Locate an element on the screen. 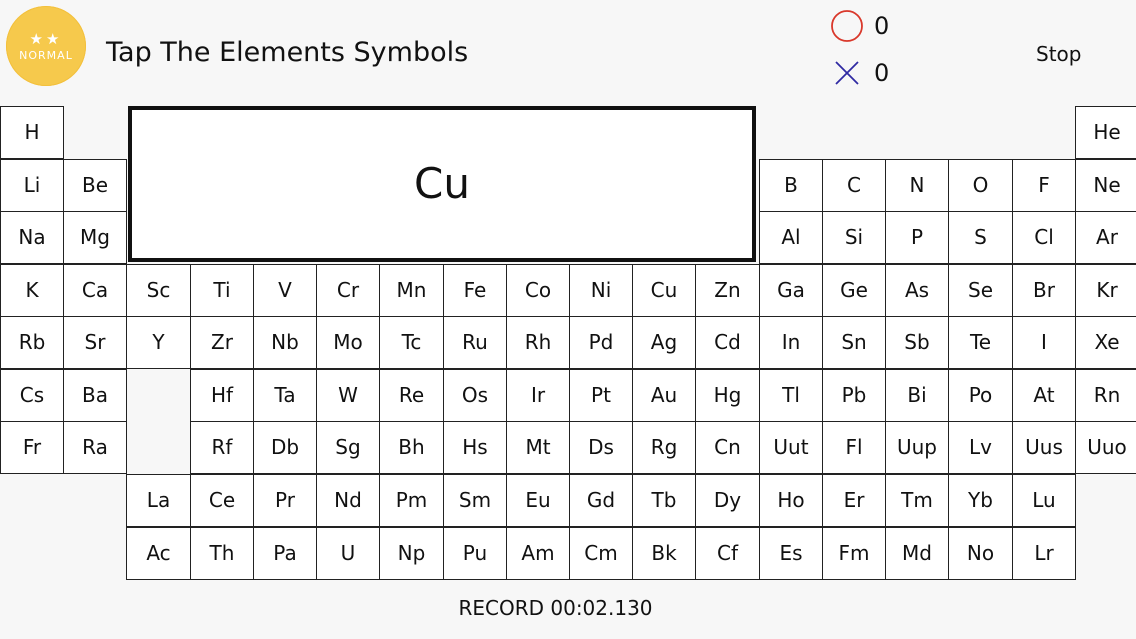  element-dy-button: Dy is located at coordinates (727, 500).